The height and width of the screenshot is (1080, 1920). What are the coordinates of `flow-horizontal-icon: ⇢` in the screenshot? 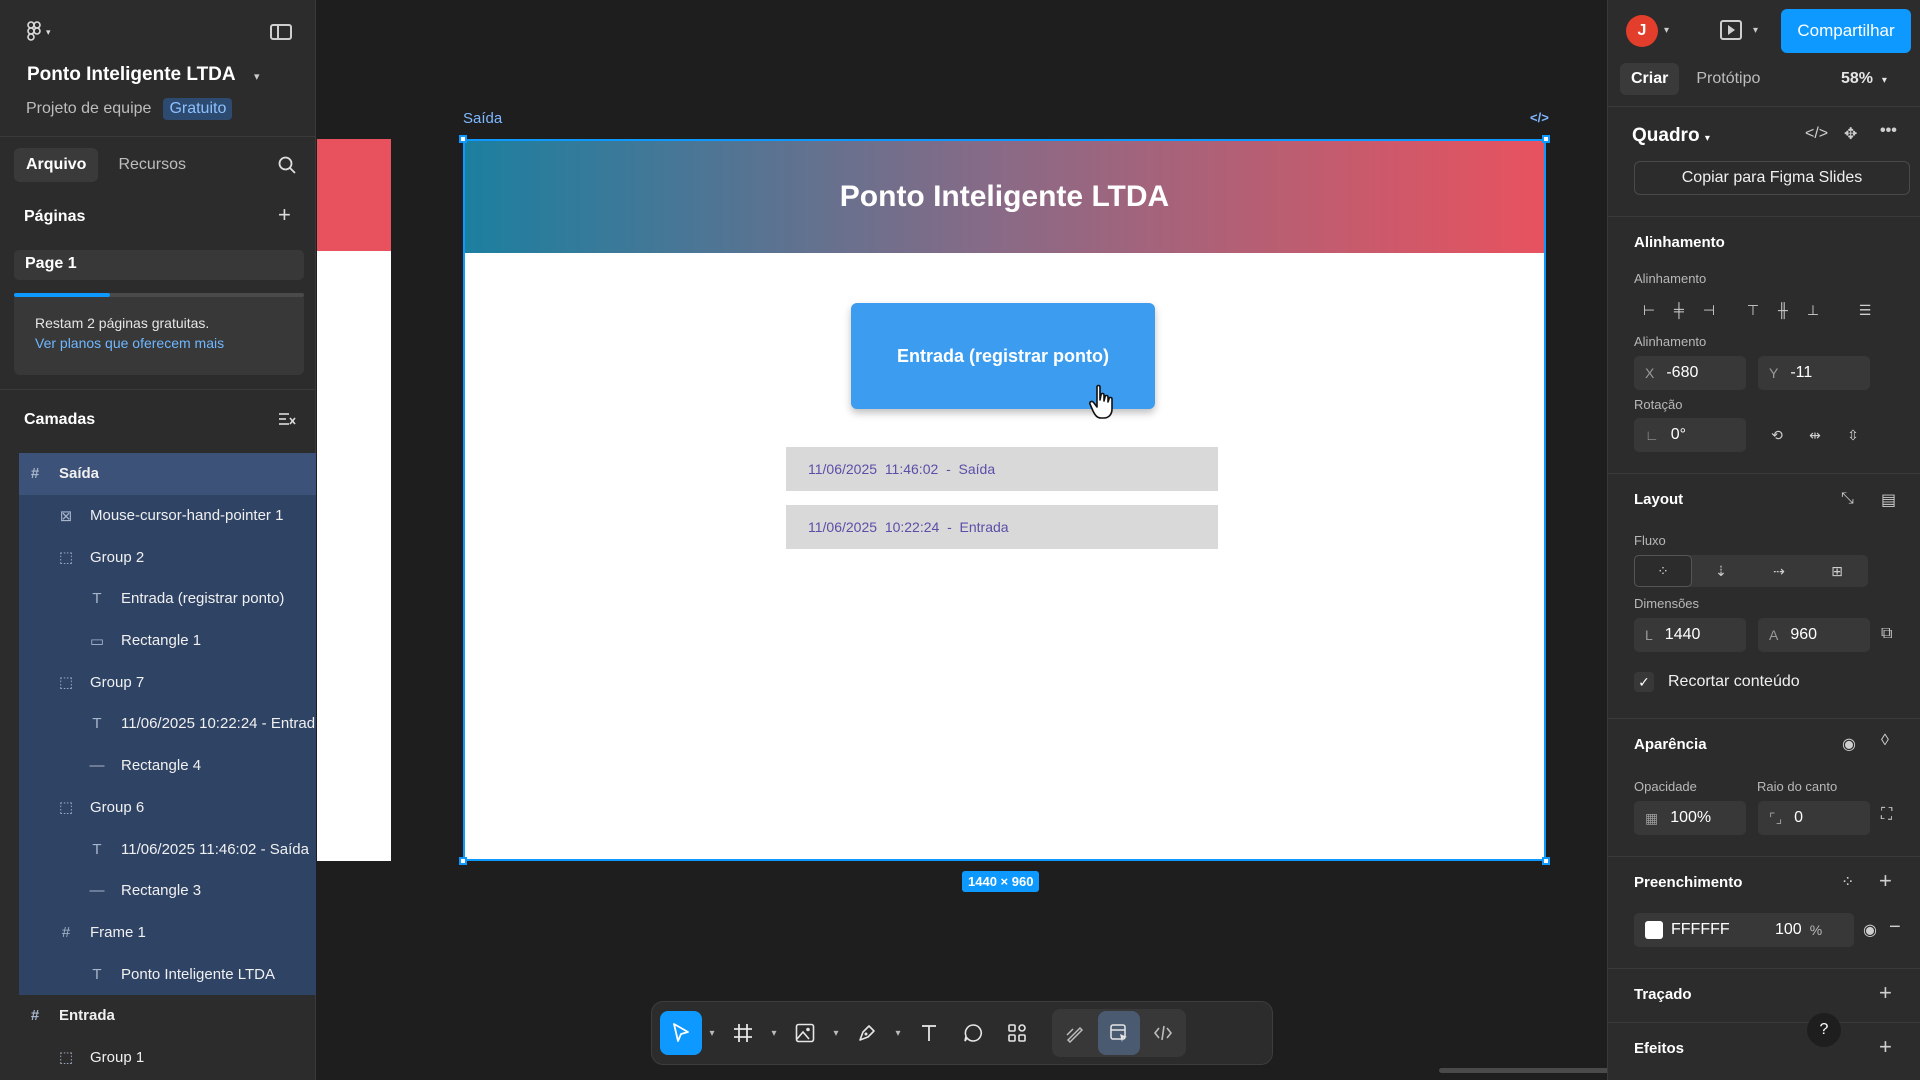 It's located at (1779, 571).